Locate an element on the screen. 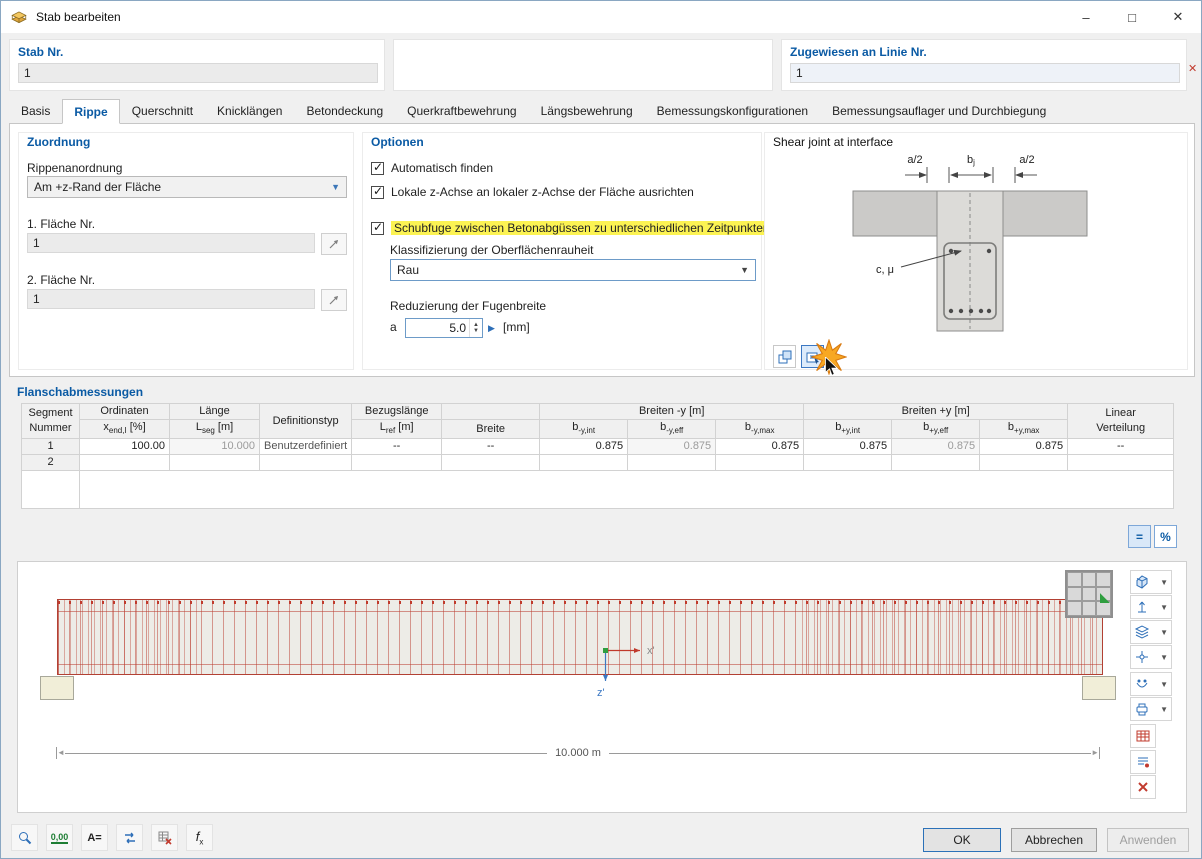  member-mesh-rendering is located at coordinates (580, 637).